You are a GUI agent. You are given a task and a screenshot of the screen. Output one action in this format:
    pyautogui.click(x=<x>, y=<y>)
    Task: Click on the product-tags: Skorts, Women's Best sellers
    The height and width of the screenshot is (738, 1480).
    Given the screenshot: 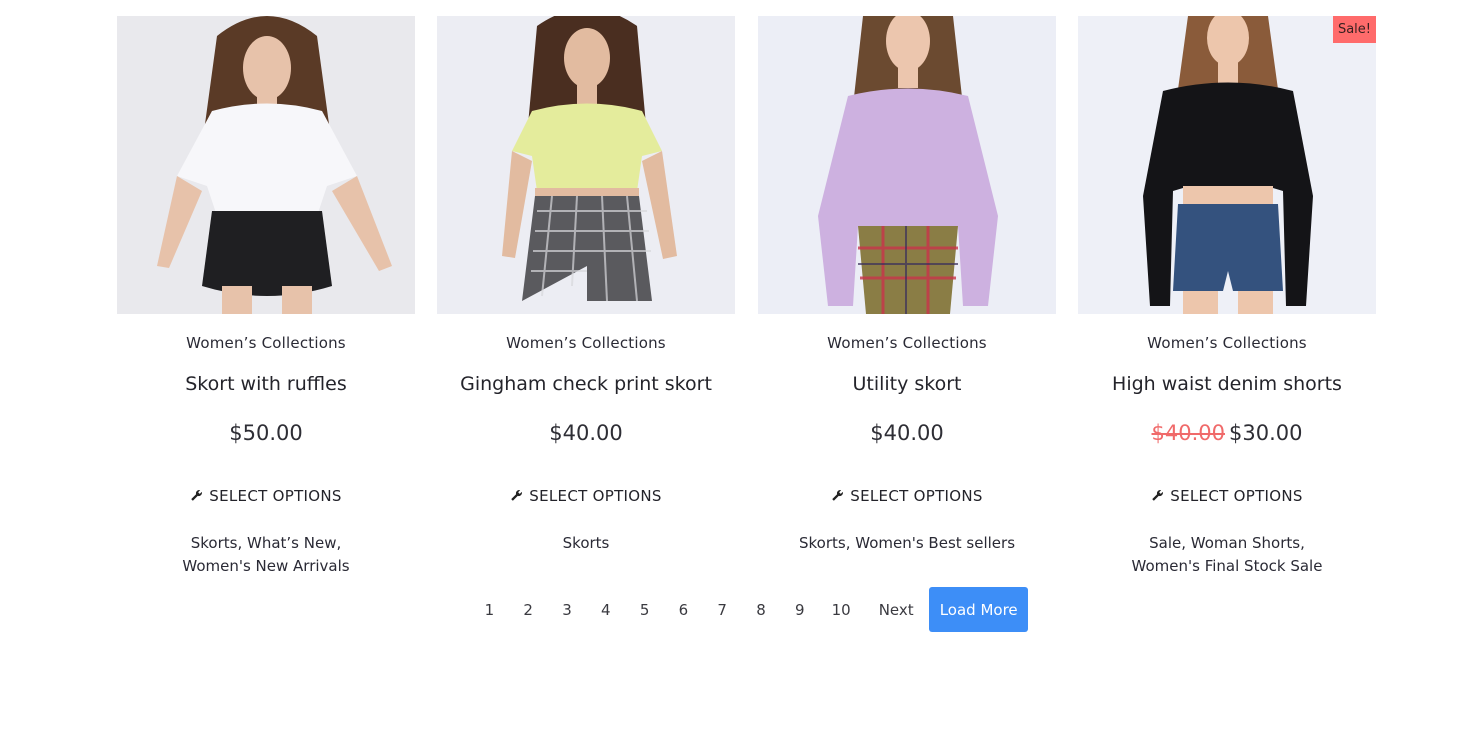 What is the action you would take?
    pyautogui.click(x=907, y=543)
    